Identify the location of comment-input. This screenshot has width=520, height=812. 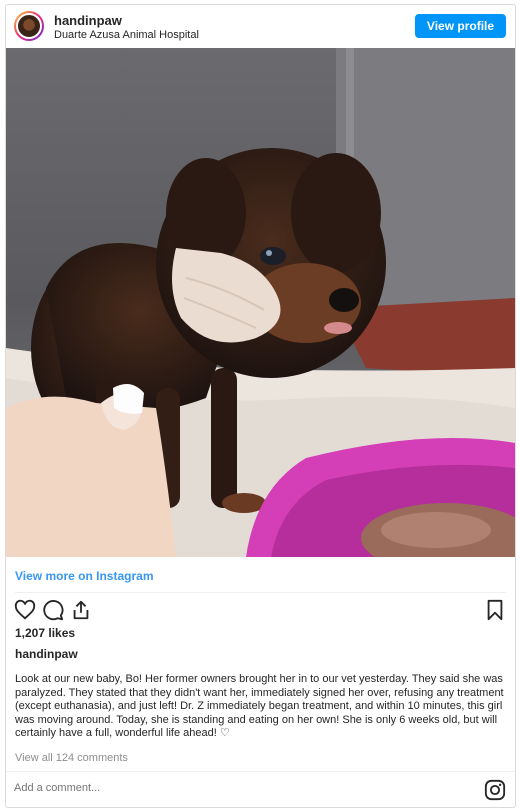
(234, 788).